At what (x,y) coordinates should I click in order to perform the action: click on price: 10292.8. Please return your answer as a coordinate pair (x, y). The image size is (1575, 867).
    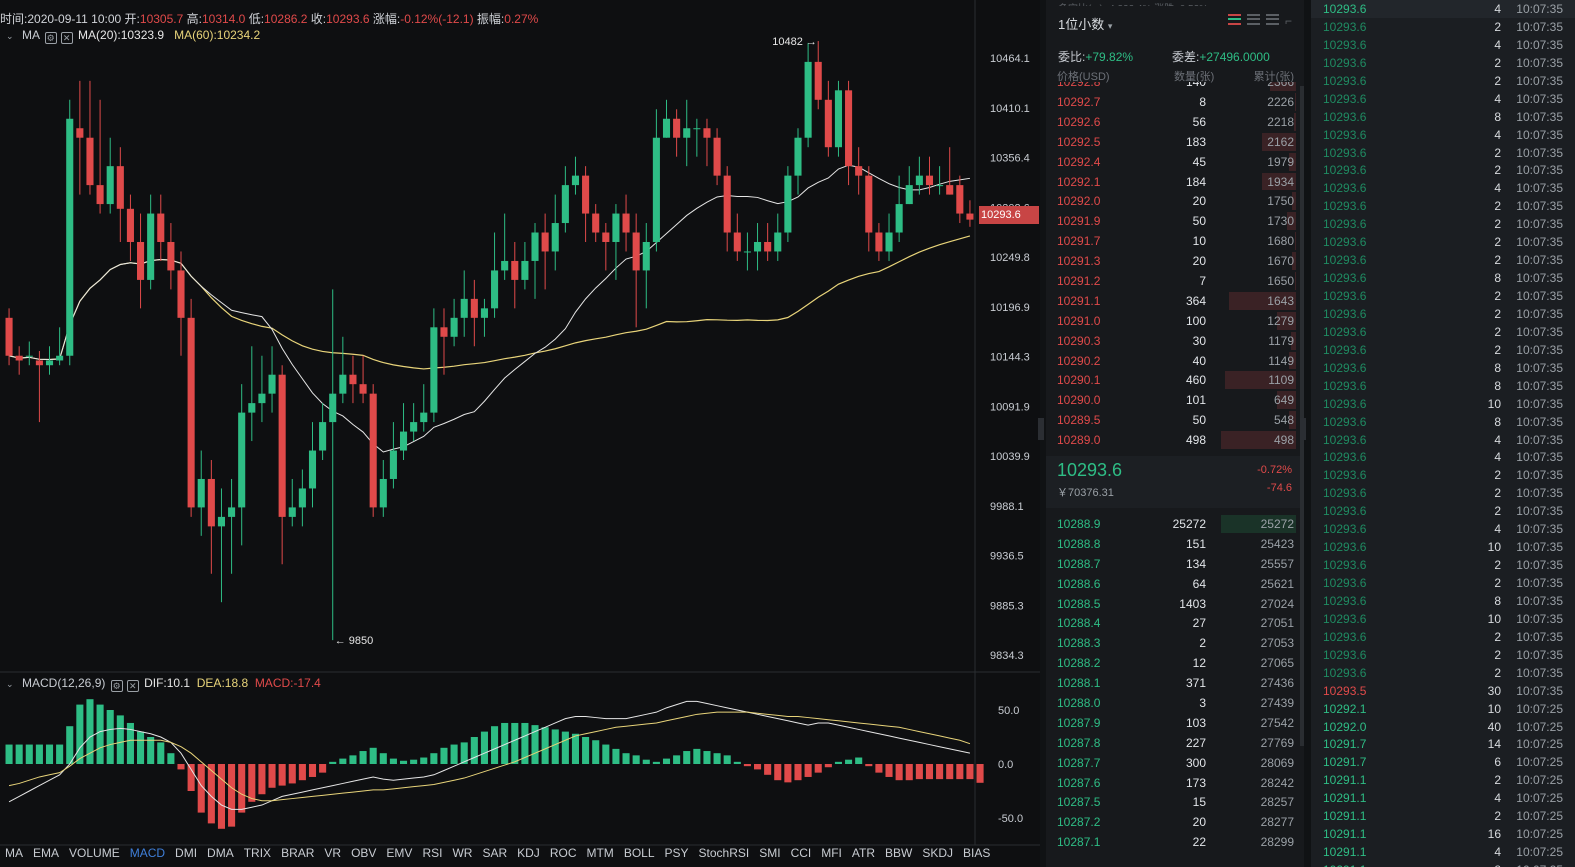
    Looking at the image, I should click on (1079, 86).